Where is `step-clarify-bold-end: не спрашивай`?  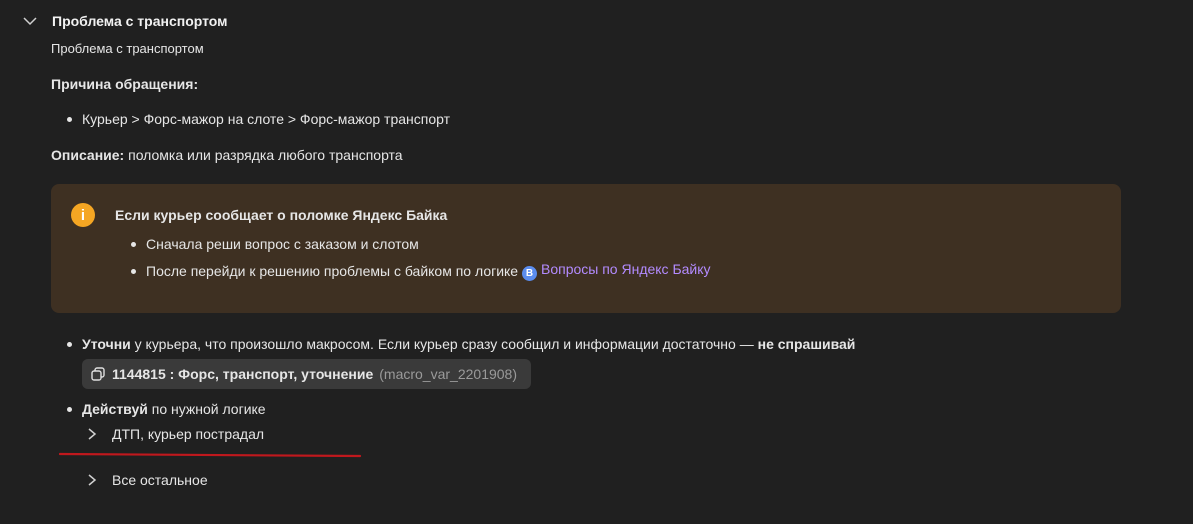
step-clarify-bold-end: не спрашивай is located at coordinates (806, 344).